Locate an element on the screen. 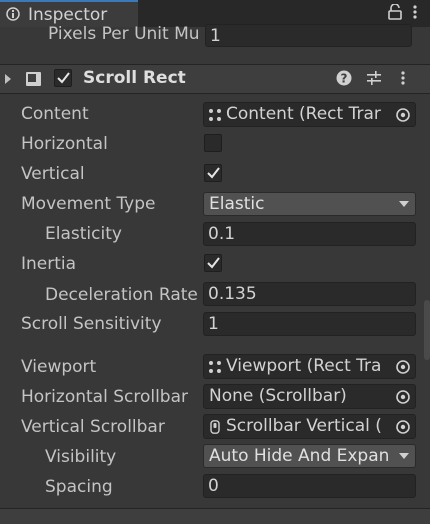 This screenshot has height=524, width=430. vertical-scrollbar-label: Vertical Scrollbar is located at coordinates (93, 427).